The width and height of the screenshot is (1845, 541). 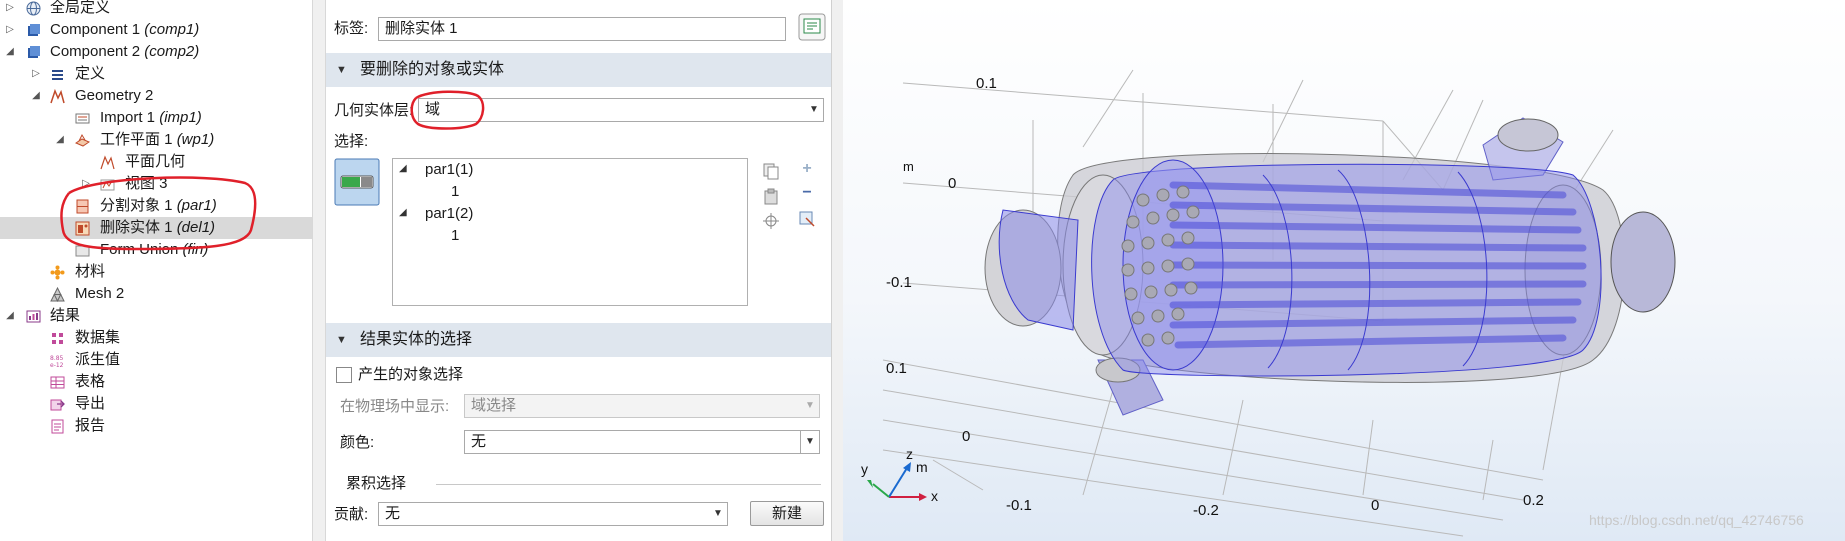 I want to click on cumulative-selection-label: 累积选择, so click(x=376, y=483).